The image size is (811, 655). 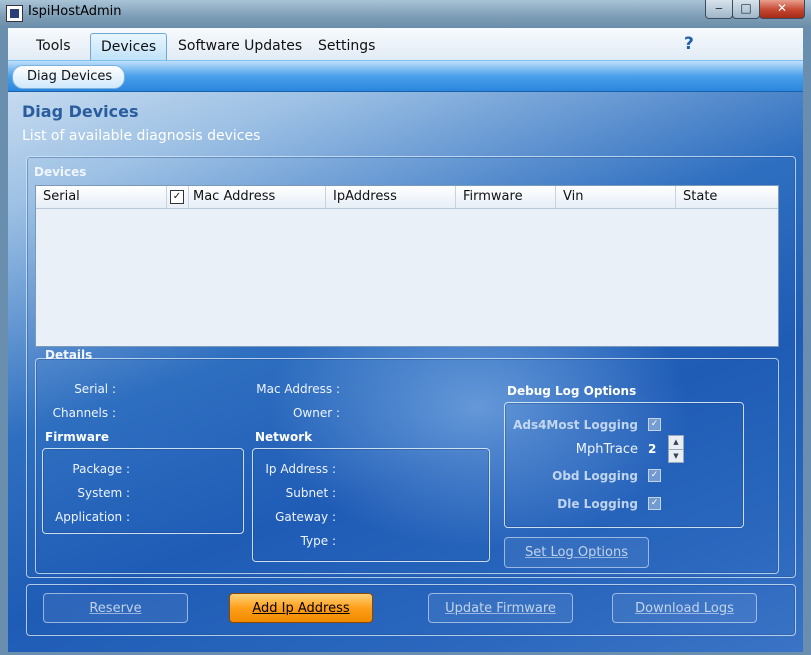 I want to click on dle-logging-checkbox: ✓, so click(x=654, y=503).